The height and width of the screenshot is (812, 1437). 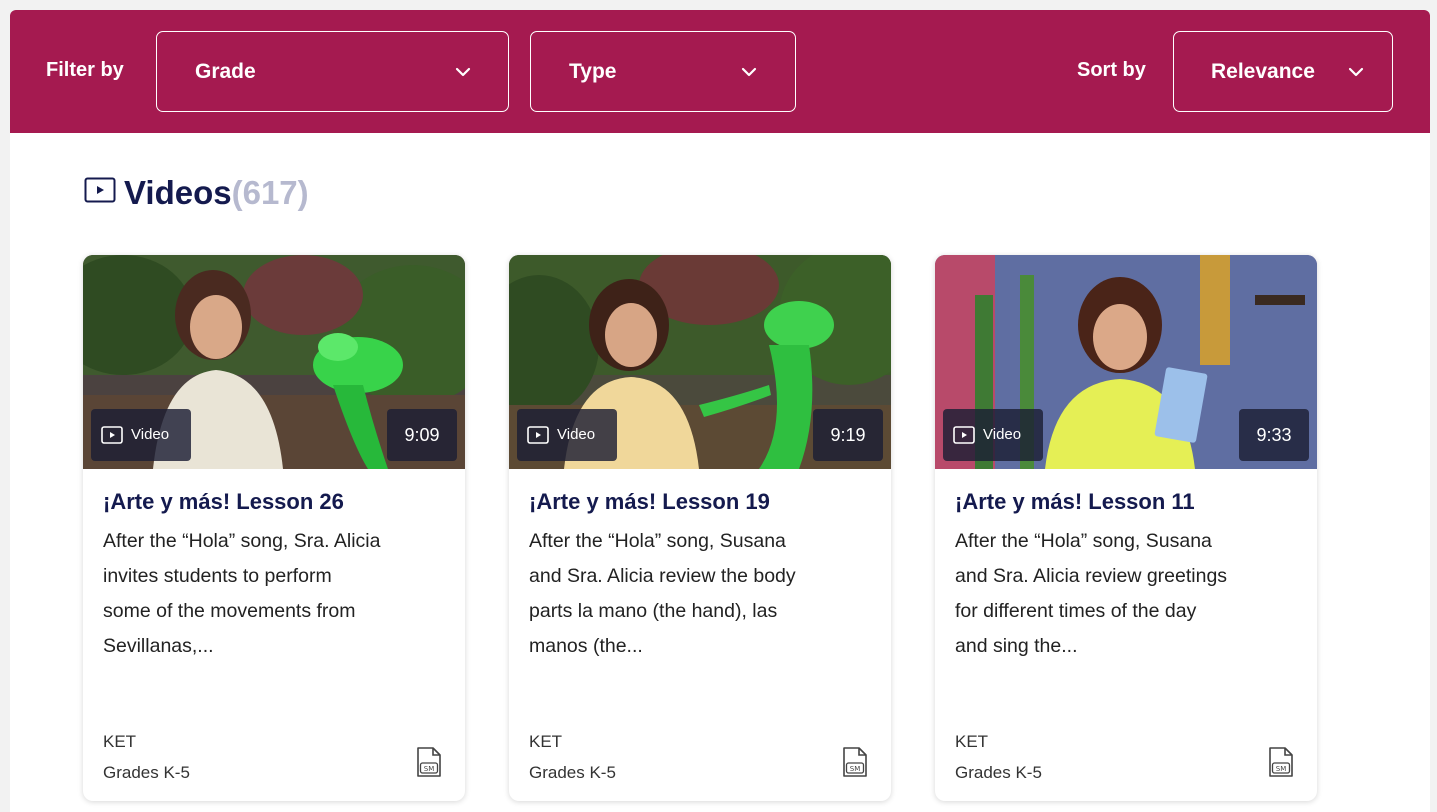 What do you see at coordinates (422, 435) in the screenshot?
I see `duration-badge: 9:09` at bounding box center [422, 435].